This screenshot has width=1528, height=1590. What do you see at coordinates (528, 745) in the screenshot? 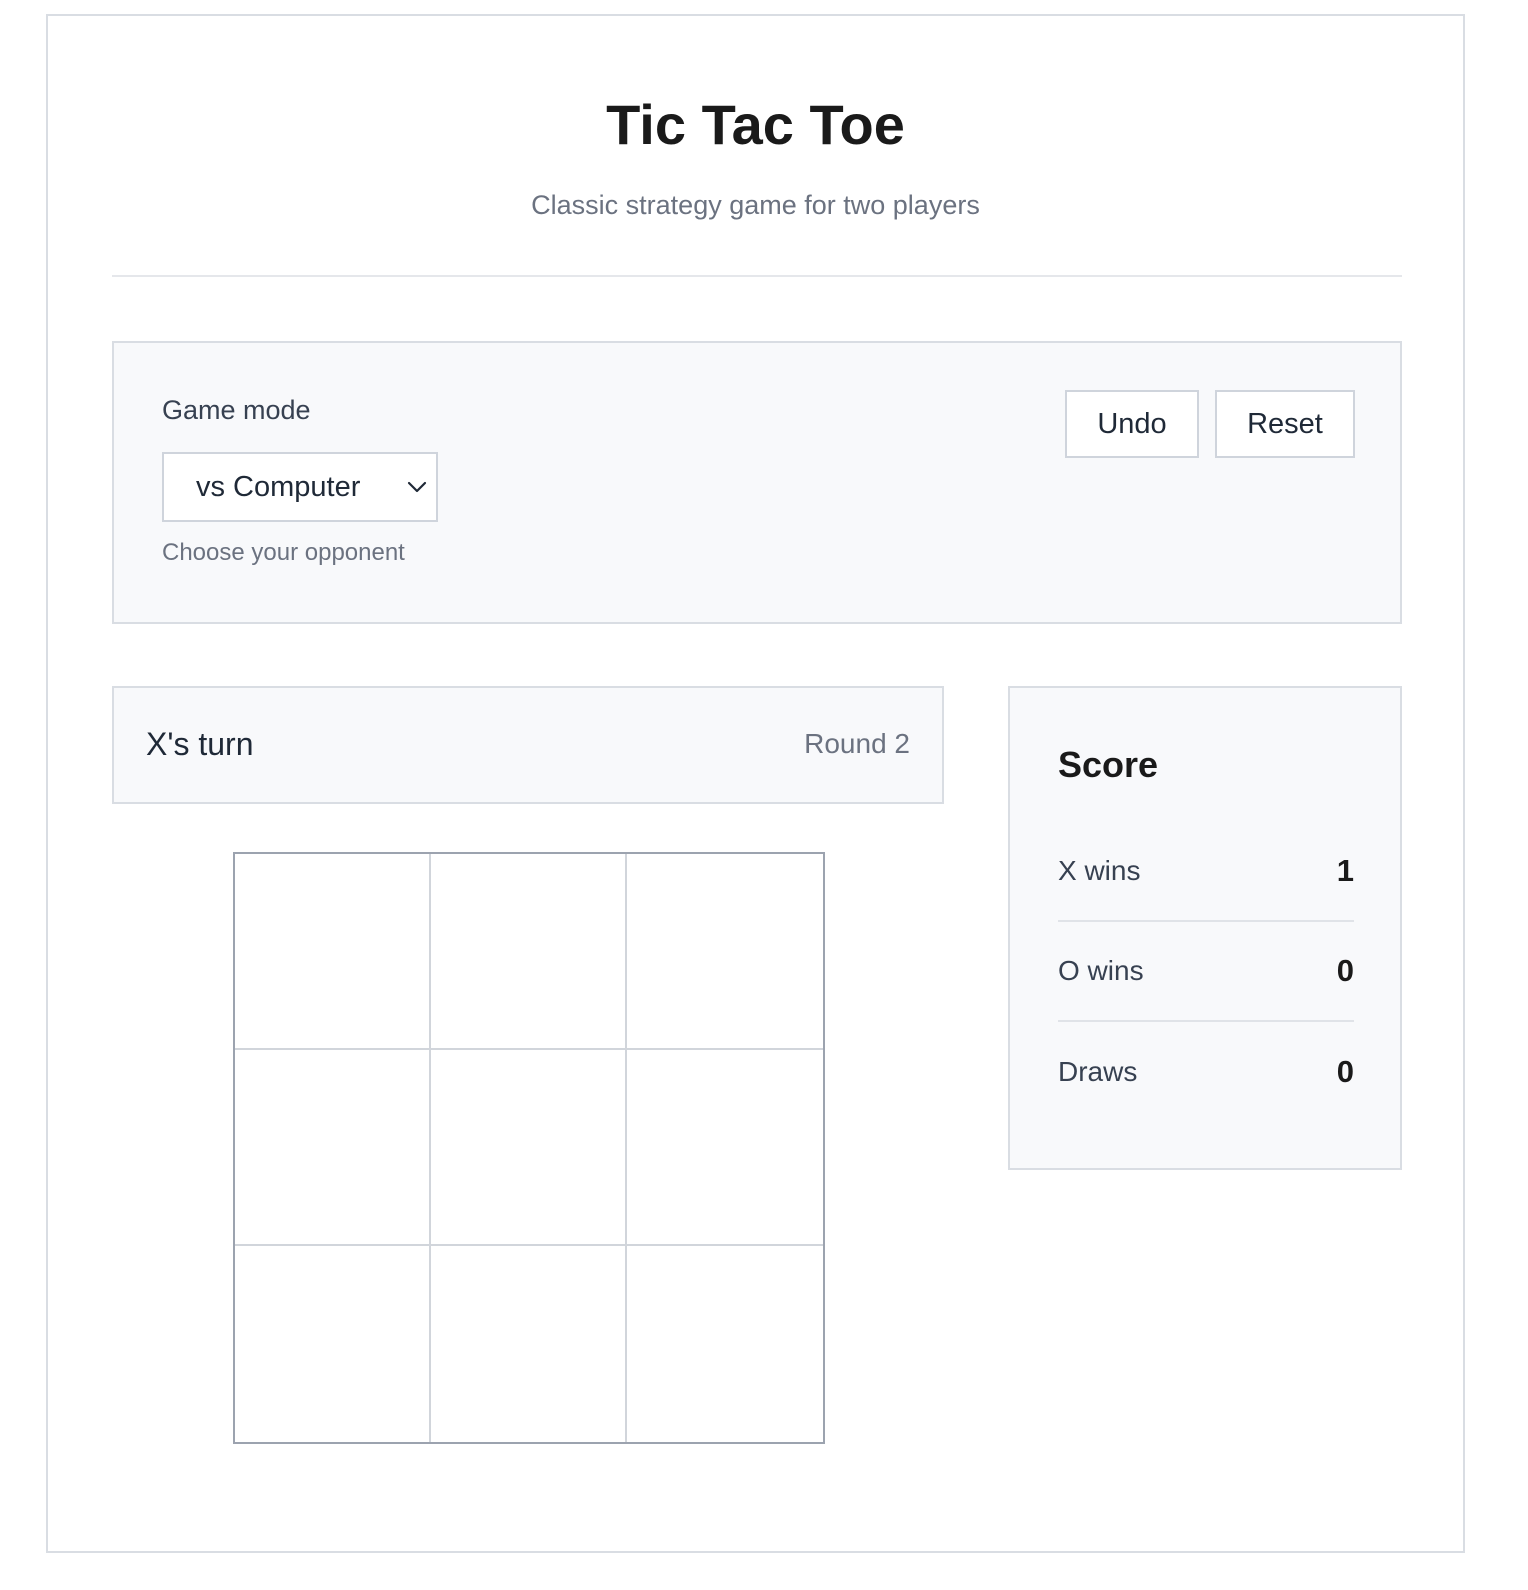
I see `status-bar: X's turn Round 2` at bounding box center [528, 745].